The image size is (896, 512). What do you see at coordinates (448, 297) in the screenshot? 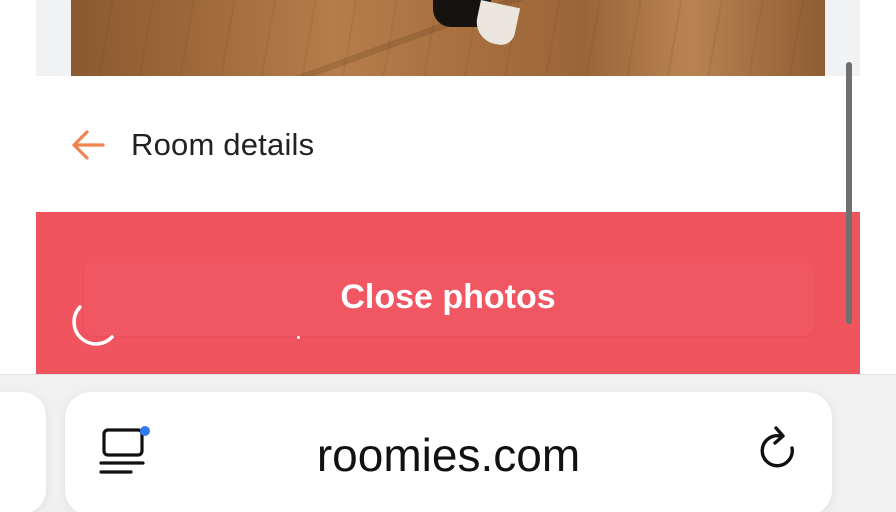
I see `close-photos-label: Close photos` at bounding box center [448, 297].